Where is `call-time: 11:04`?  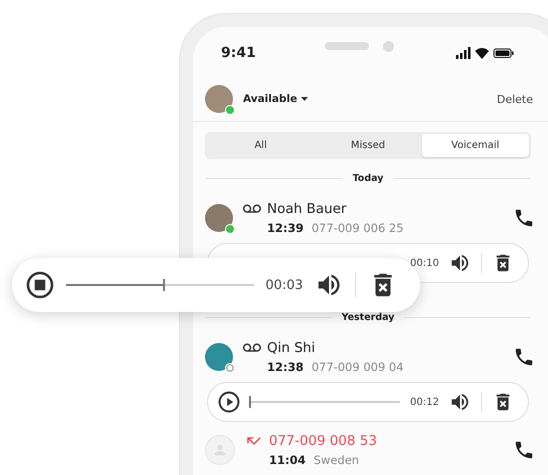 call-time: 11:04 is located at coordinates (287, 460).